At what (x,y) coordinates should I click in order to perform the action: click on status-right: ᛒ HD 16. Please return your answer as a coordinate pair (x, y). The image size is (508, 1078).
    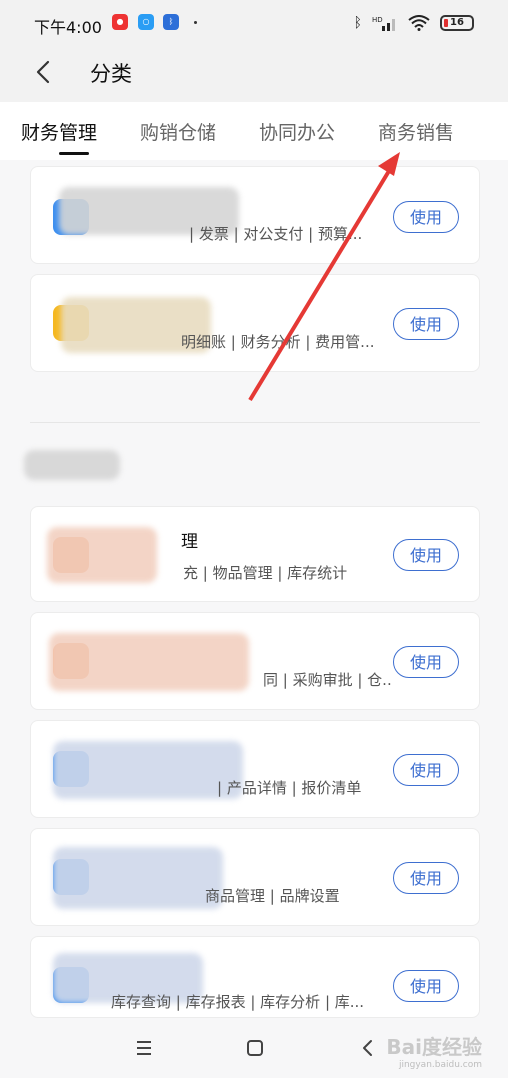
    Looking at the image, I should click on (414, 23).